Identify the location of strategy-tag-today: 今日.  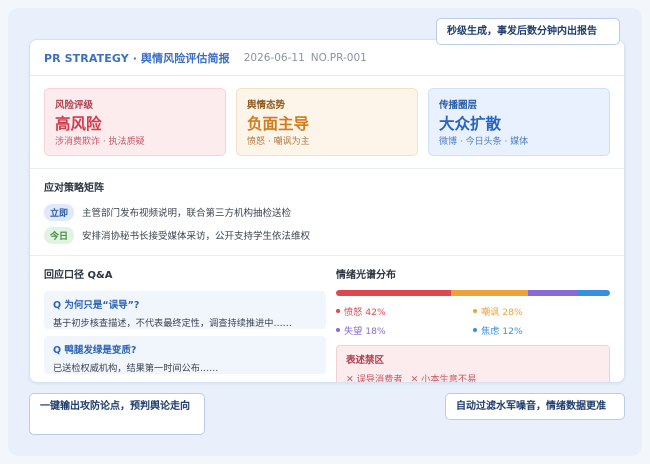
(59, 235).